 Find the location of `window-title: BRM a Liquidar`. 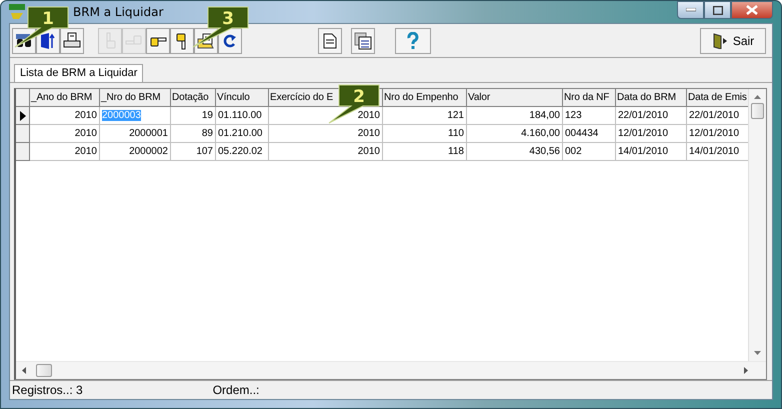

window-title: BRM a Liquidar is located at coordinates (118, 12).